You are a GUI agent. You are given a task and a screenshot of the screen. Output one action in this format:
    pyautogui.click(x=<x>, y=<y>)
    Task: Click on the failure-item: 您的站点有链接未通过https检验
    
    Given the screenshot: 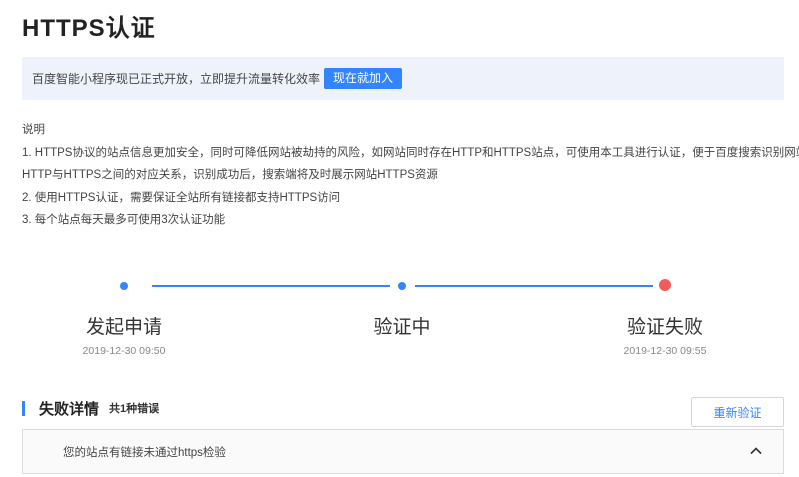 What is the action you would take?
    pyautogui.click(x=403, y=451)
    